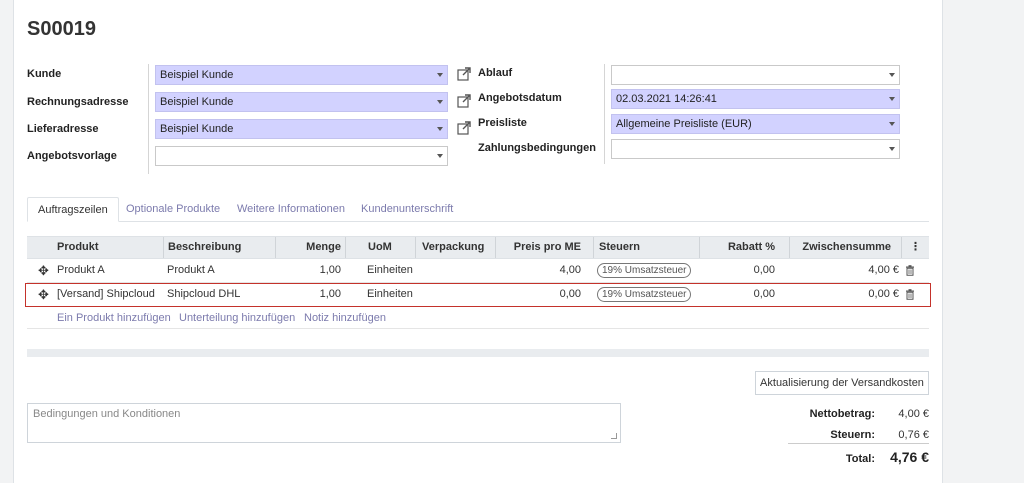 The width and height of the screenshot is (1024, 483). Describe the element at coordinates (291, 209) in the screenshot. I see `tab-other-info: Weitere Informationen` at that location.